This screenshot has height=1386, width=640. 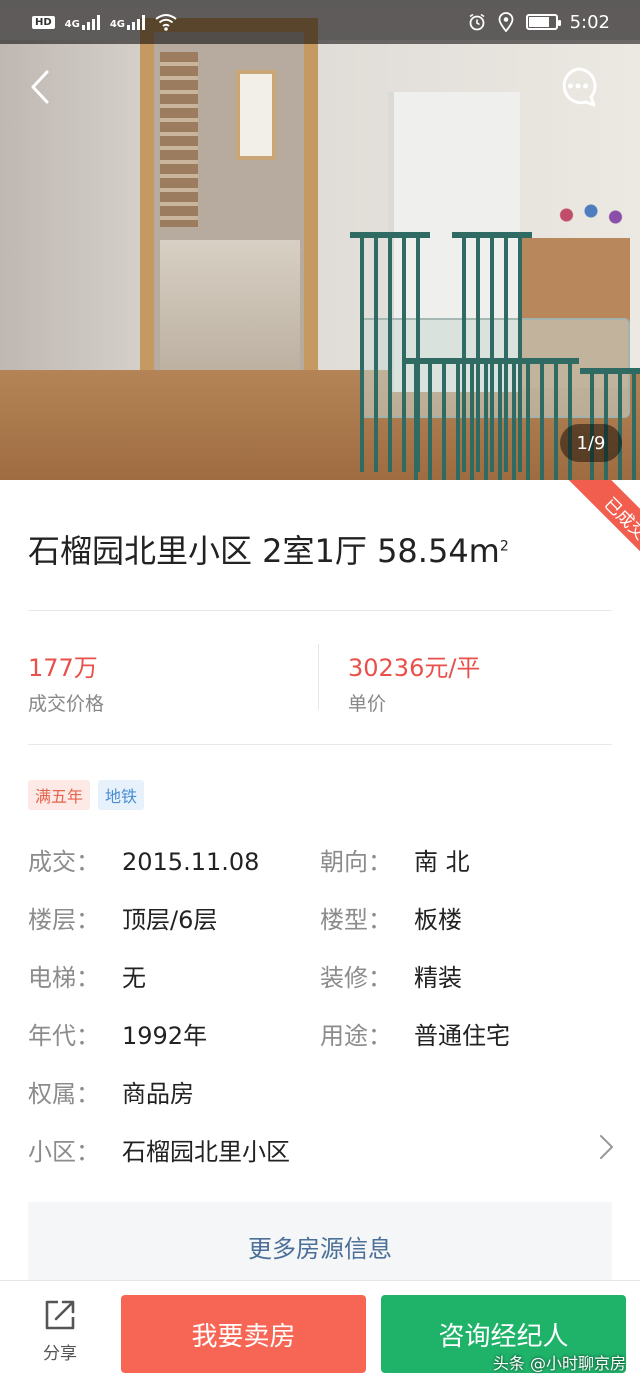 I want to click on deal-price: 177万, so click(x=63, y=668).